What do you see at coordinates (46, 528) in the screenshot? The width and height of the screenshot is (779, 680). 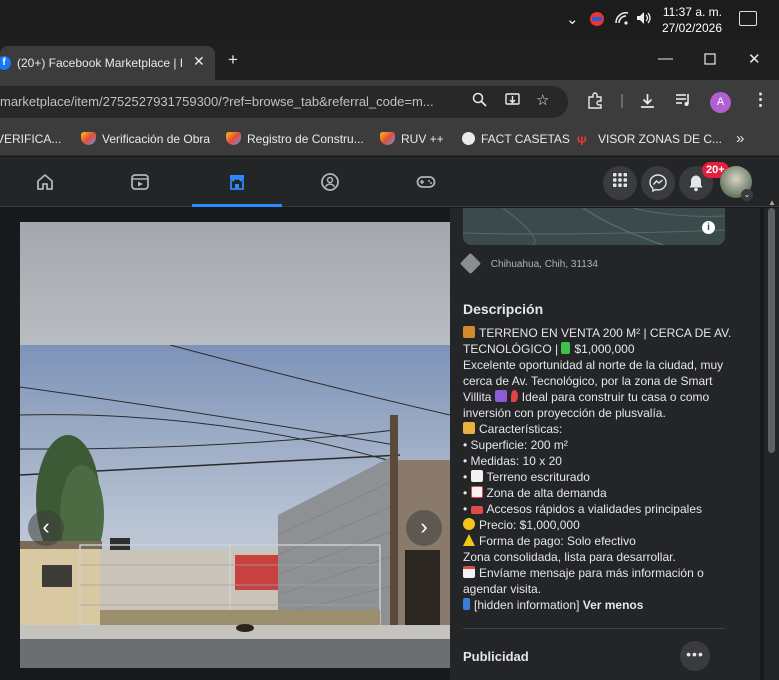 I see `previous-photo-button: ‹` at bounding box center [46, 528].